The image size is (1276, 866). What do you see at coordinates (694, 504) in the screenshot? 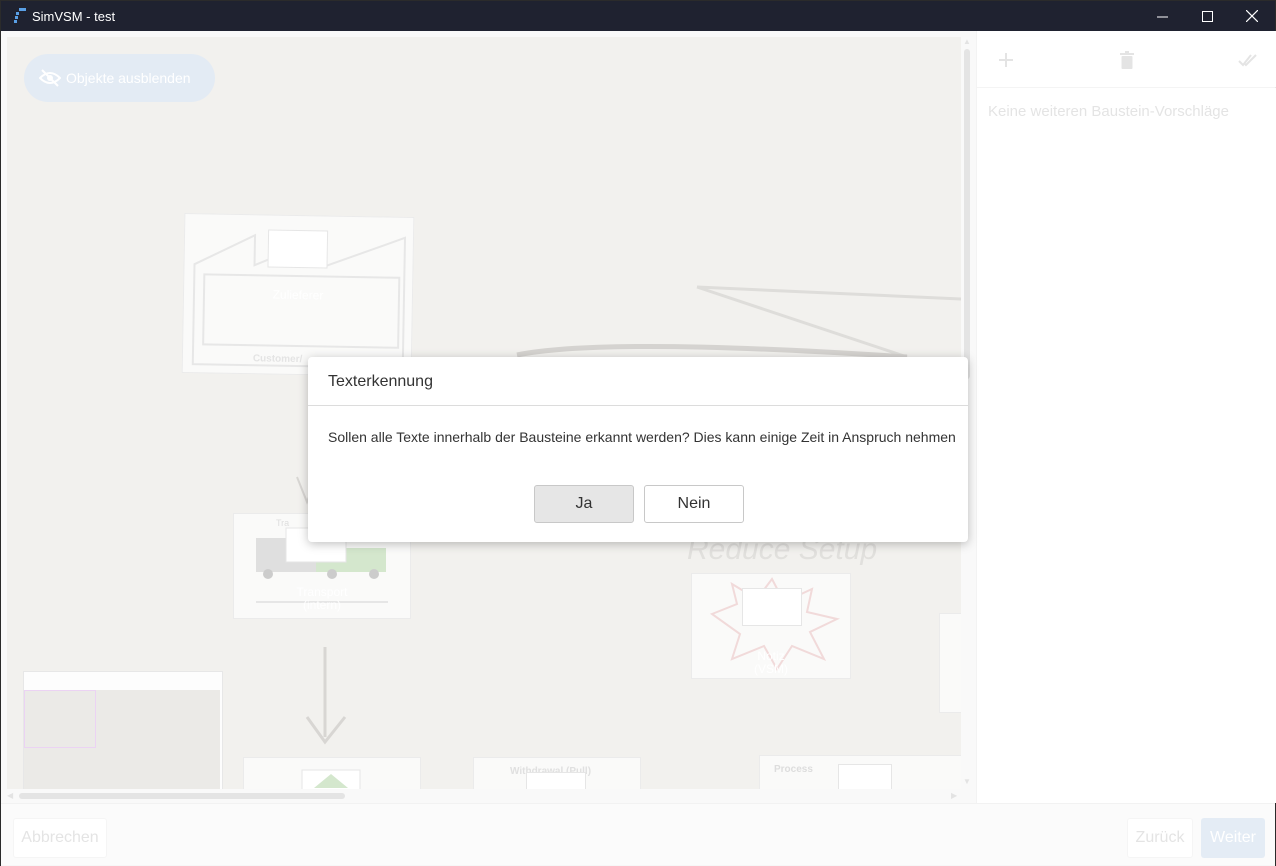
I see `no-button: Nein` at bounding box center [694, 504].